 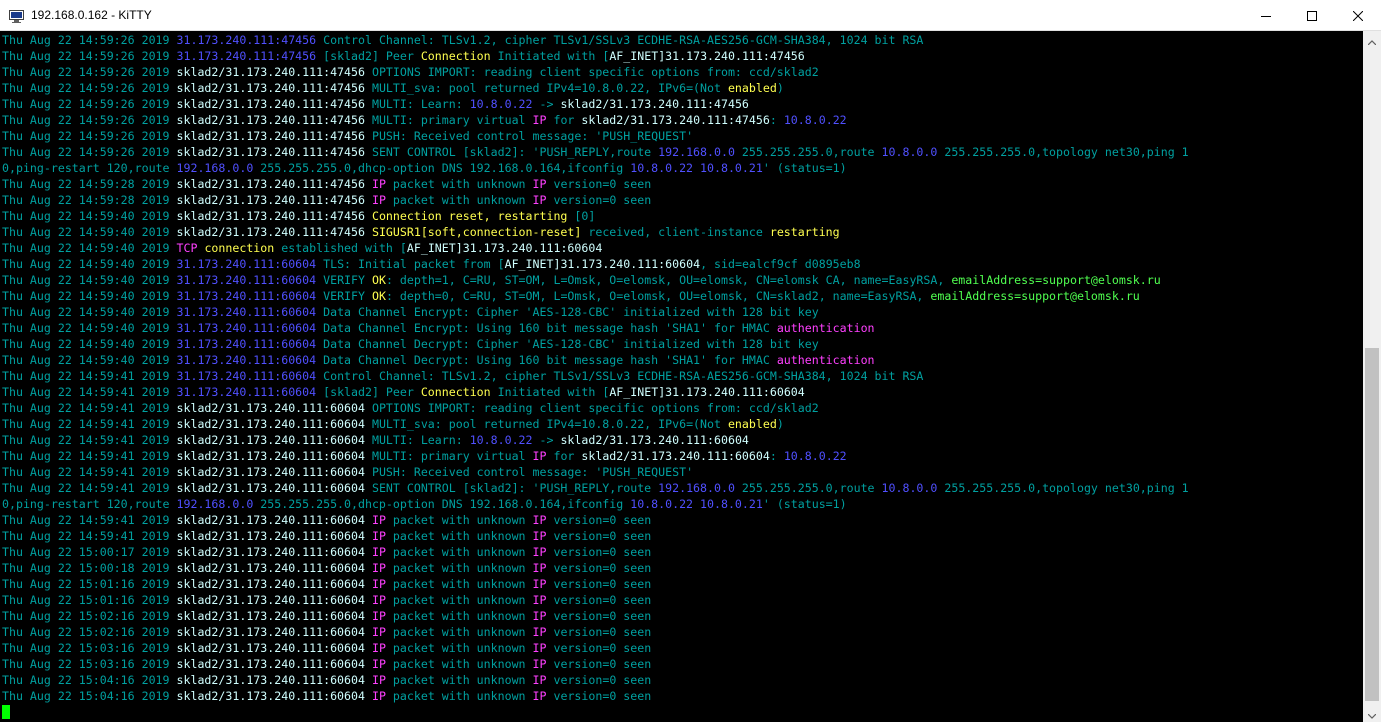 I want to click on terminal-text-segment: established with [, so click(x=340, y=248).